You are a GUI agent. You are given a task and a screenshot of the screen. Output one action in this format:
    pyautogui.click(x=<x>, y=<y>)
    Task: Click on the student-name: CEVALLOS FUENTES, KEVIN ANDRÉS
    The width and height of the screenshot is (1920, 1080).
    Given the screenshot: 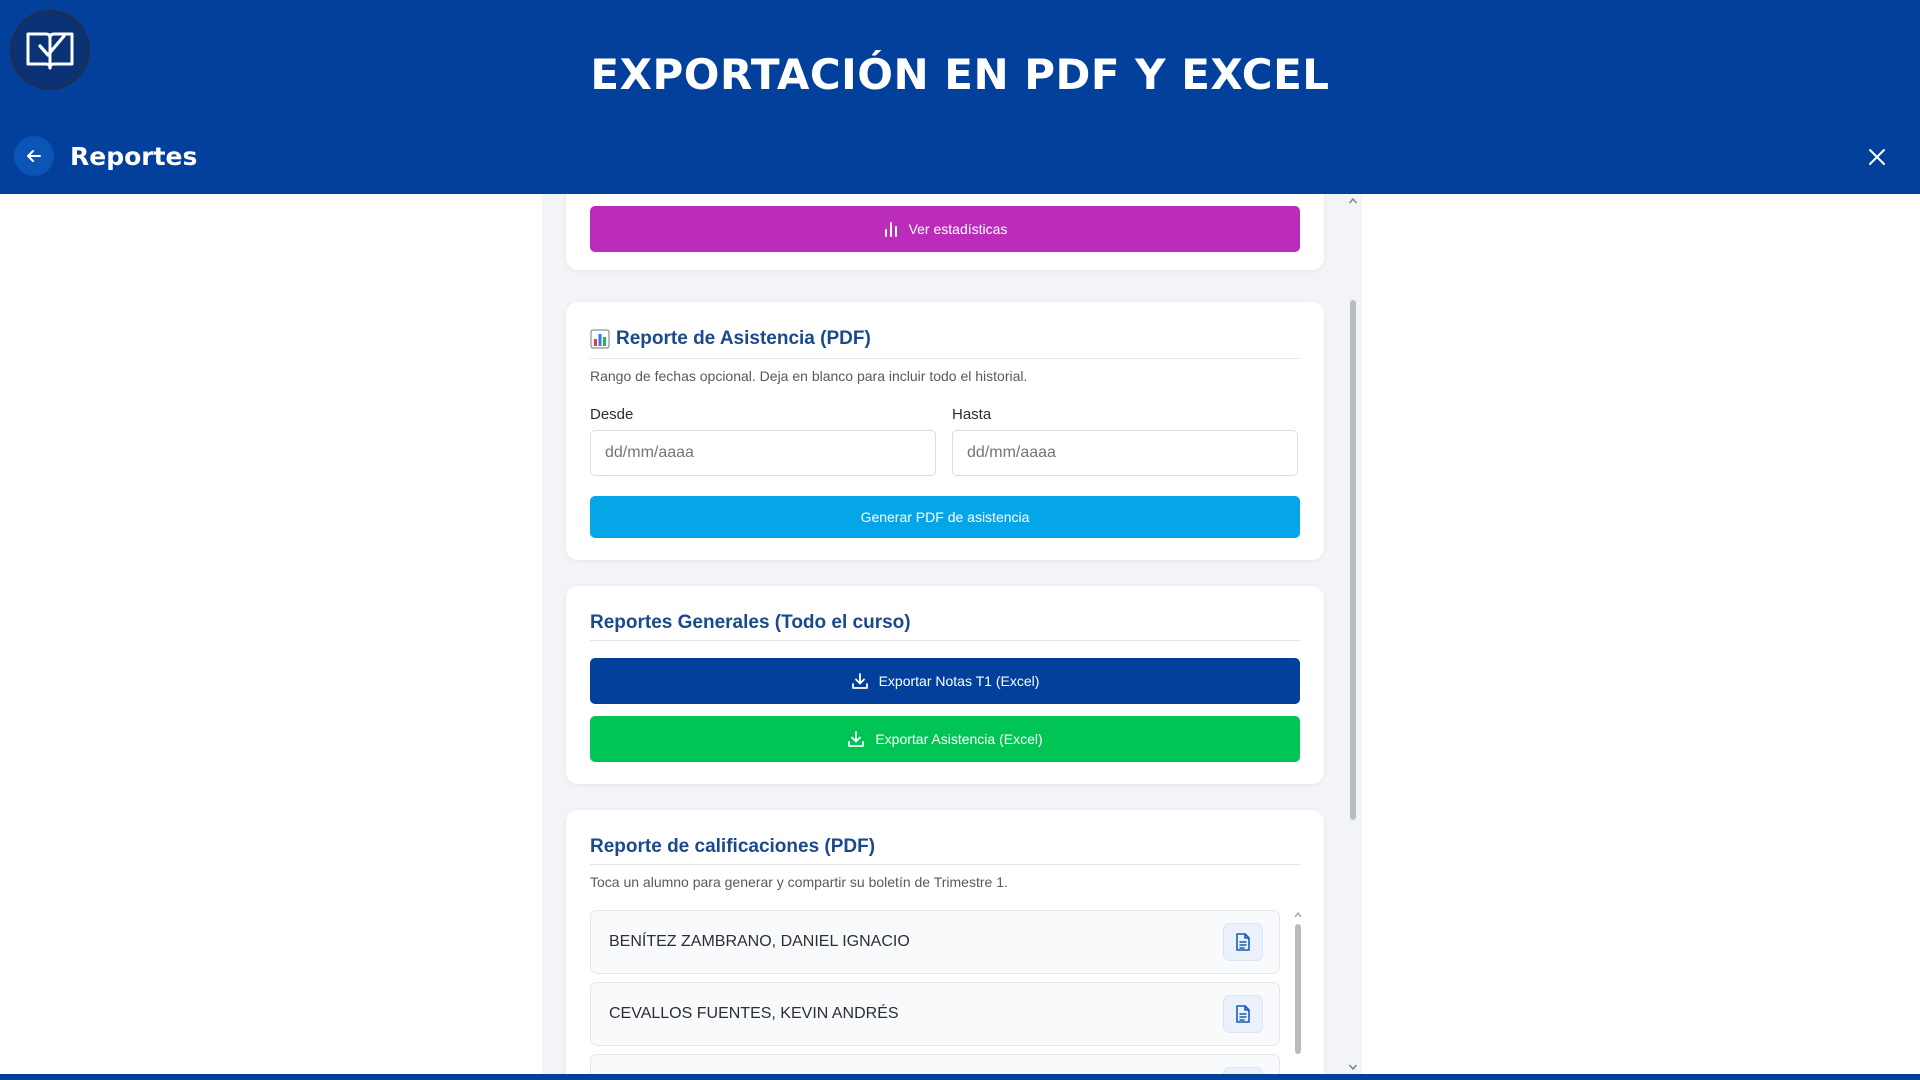 What is the action you would take?
    pyautogui.click(x=754, y=1013)
    